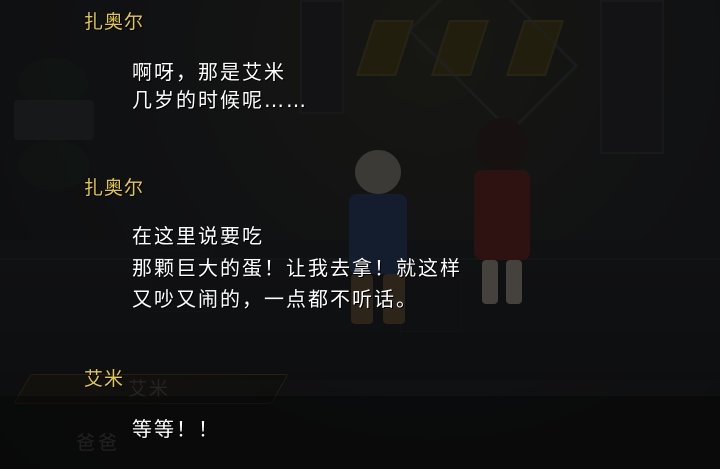 This screenshot has height=469, width=720. I want to click on log-line: 又吵又闹的，一点都不听话。, so click(275, 299).